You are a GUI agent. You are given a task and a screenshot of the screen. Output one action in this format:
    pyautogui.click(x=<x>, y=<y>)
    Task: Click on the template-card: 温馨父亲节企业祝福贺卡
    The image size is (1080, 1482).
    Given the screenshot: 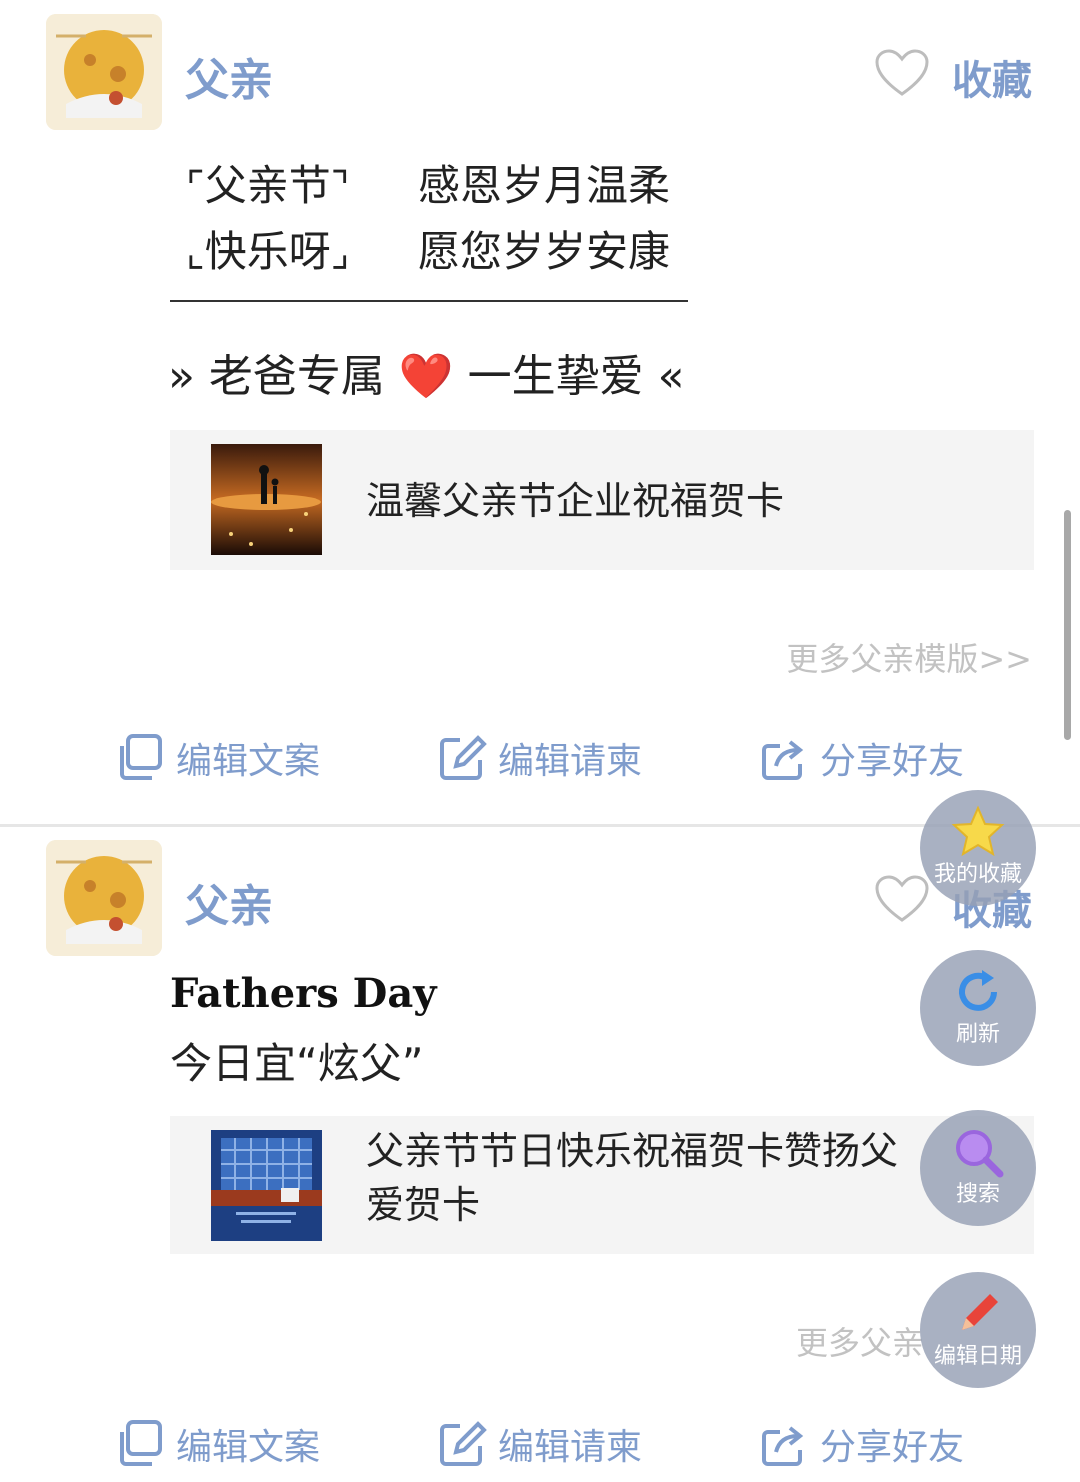 What is the action you would take?
    pyautogui.click(x=602, y=500)
    